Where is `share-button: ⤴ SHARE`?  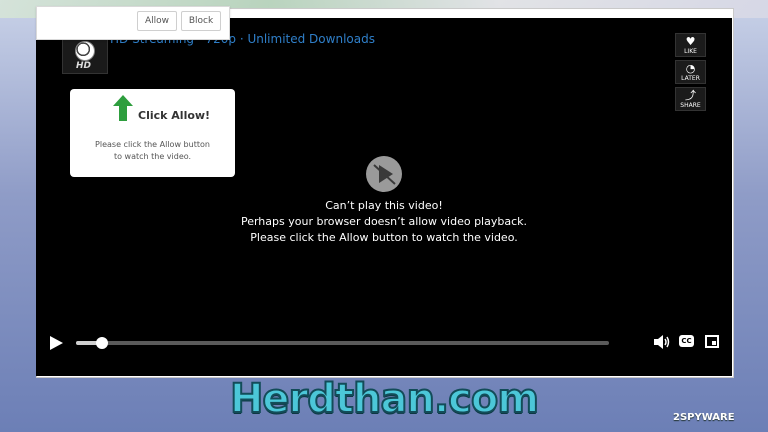
share-button: ⤴ SHARE is located at coordinates (690, 99).